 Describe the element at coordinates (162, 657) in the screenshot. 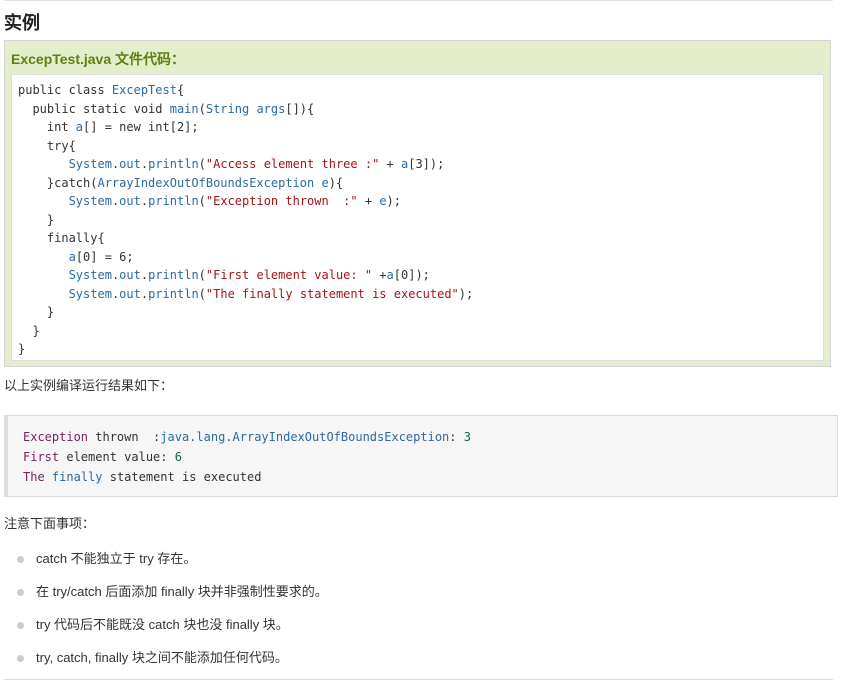

I see `note-text: try, catch, finally 块之间不能添加任何代码。` at that location.